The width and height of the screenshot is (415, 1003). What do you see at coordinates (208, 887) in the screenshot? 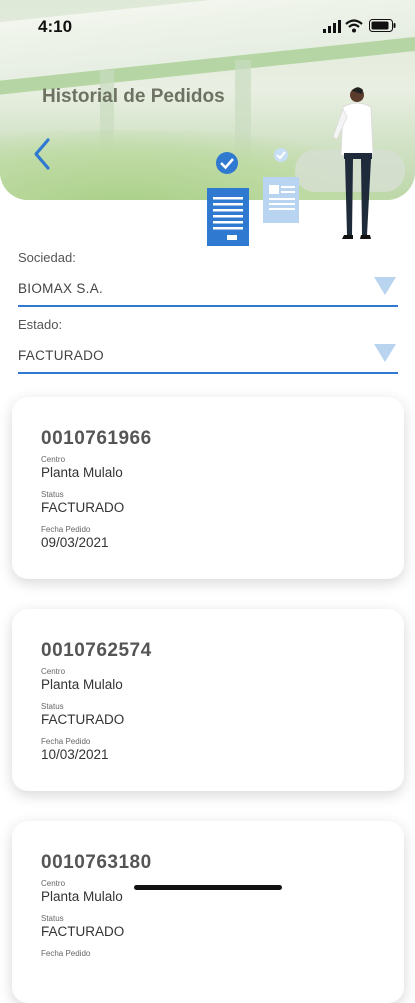
I see `home-indicator` at bounding box center [208, 887].